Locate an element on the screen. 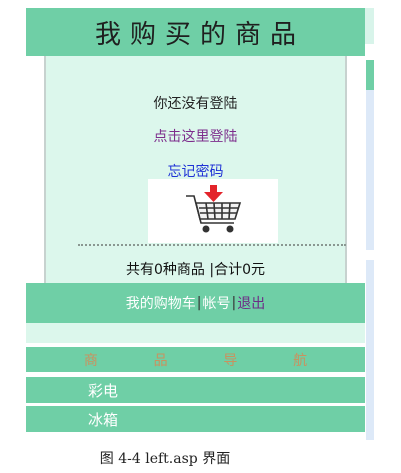 The width and height of the screenshot is (401, 473). forgot-password-link: 忘记密码 is located at coordinates (195, 171).